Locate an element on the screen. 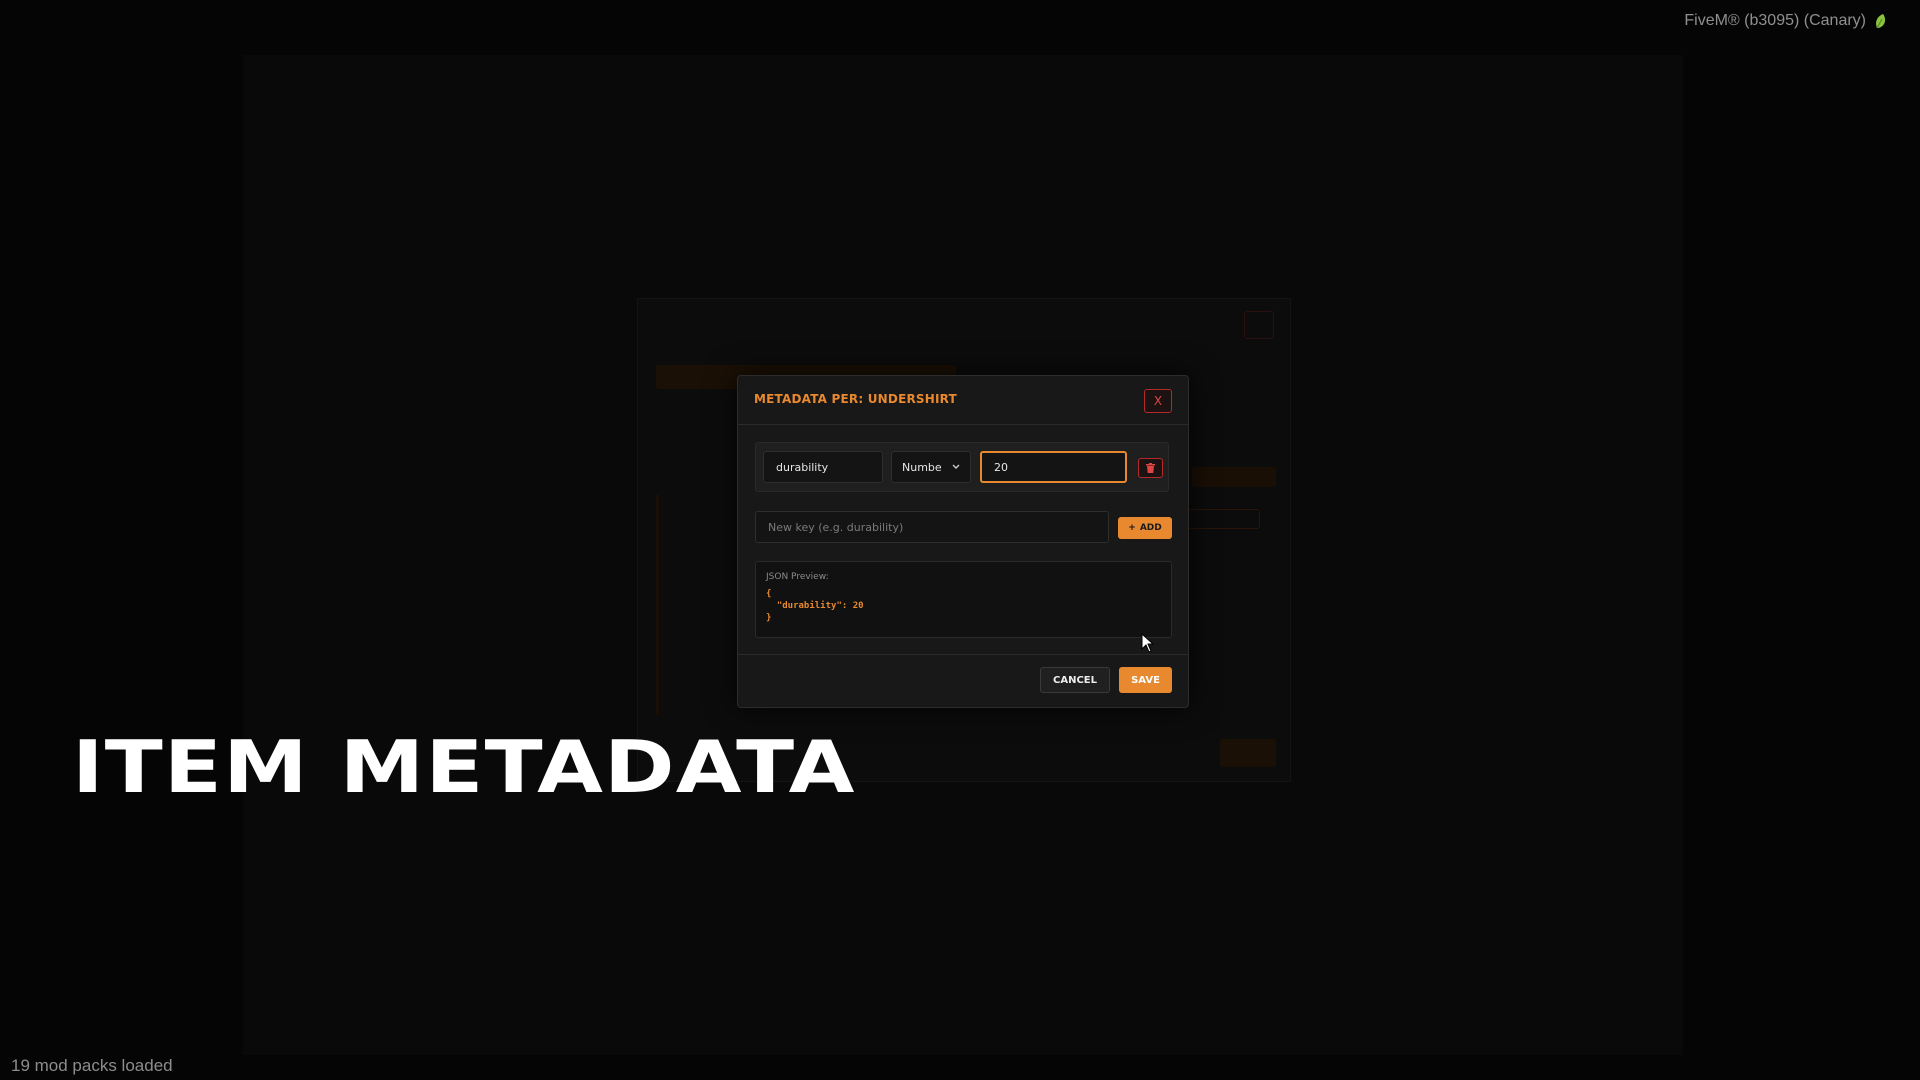  background-add-group-button is located at coordinates (1234, 477).